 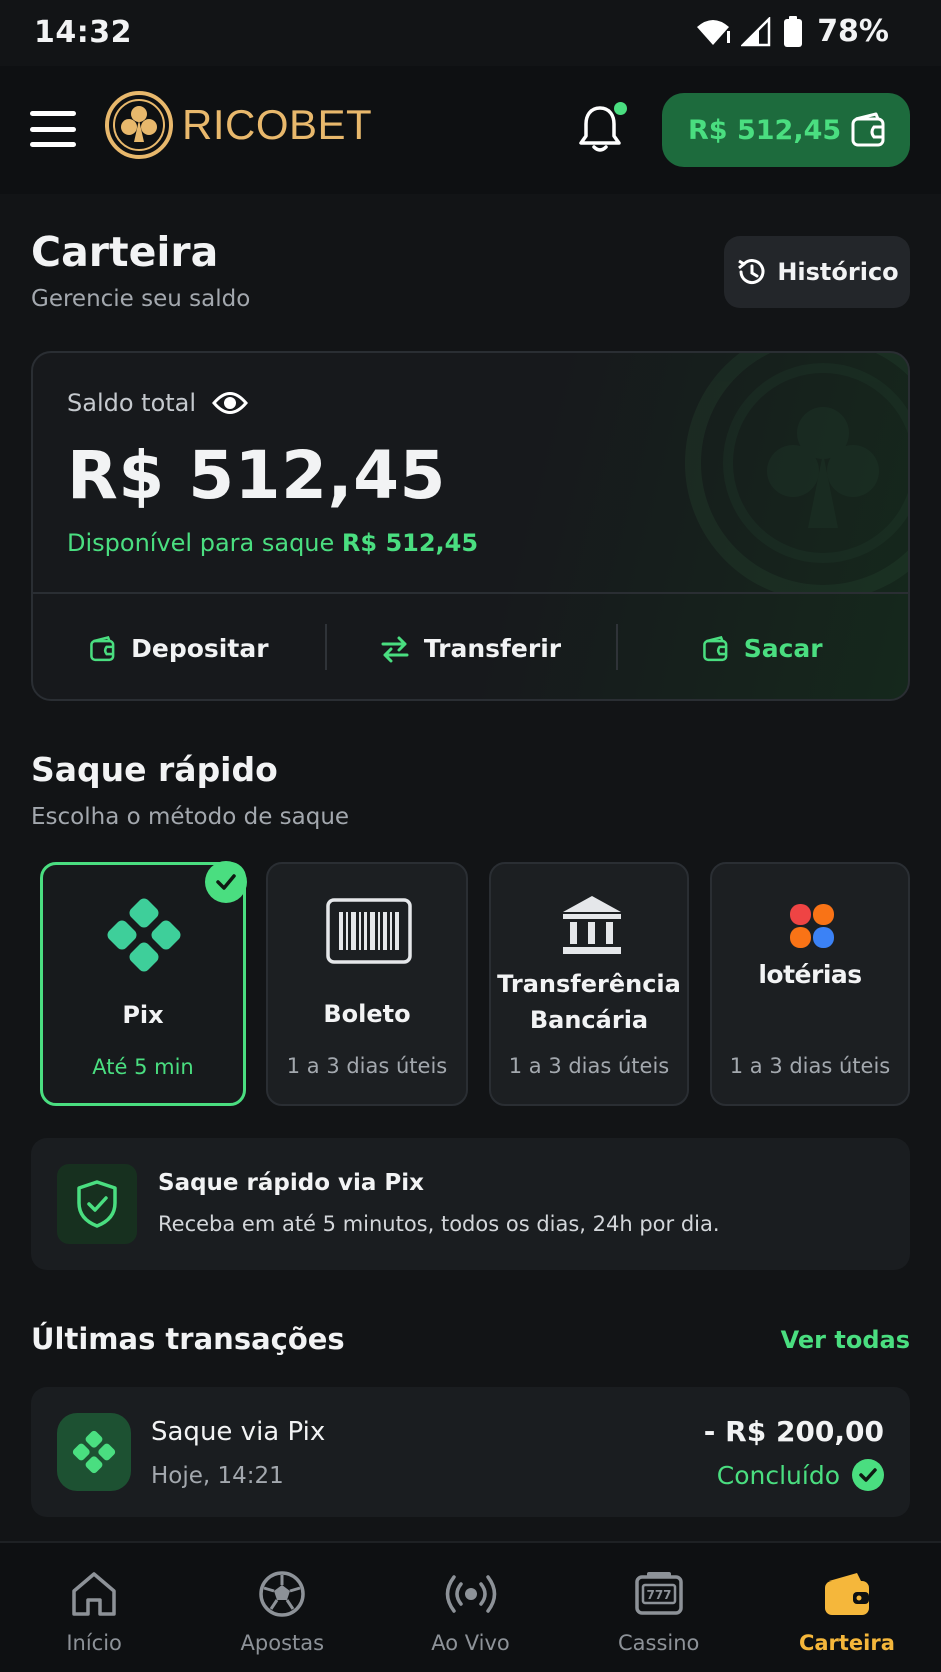 I want to click on club-logo-icon, so click(x=139, y=125).